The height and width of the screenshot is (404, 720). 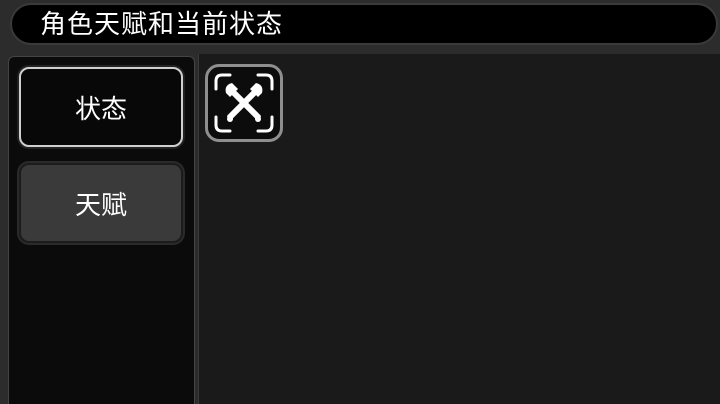 What do you see at coordinates (100, 205) in the screenshot?
I see `tab-talent-label: 天赋` at bounding box center [100, 205].